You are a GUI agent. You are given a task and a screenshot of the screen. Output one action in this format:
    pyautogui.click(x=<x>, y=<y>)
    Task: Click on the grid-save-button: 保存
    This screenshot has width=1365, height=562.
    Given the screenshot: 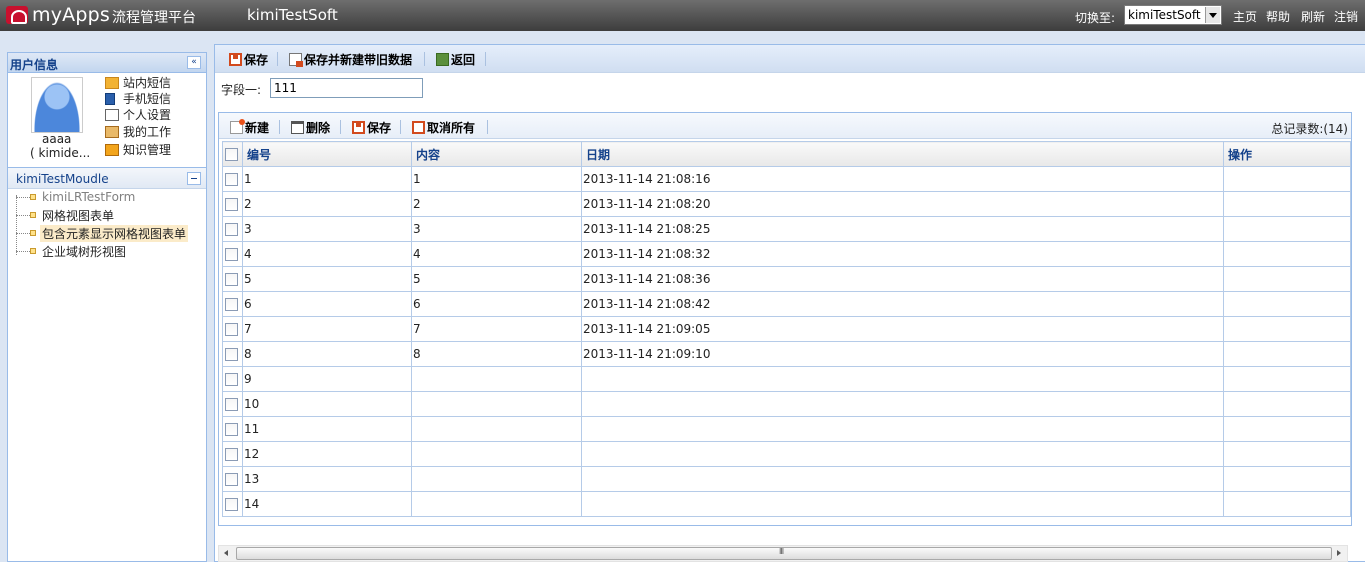 What is the action you would take?
    pyautogui.click(x=371, y=127)
    